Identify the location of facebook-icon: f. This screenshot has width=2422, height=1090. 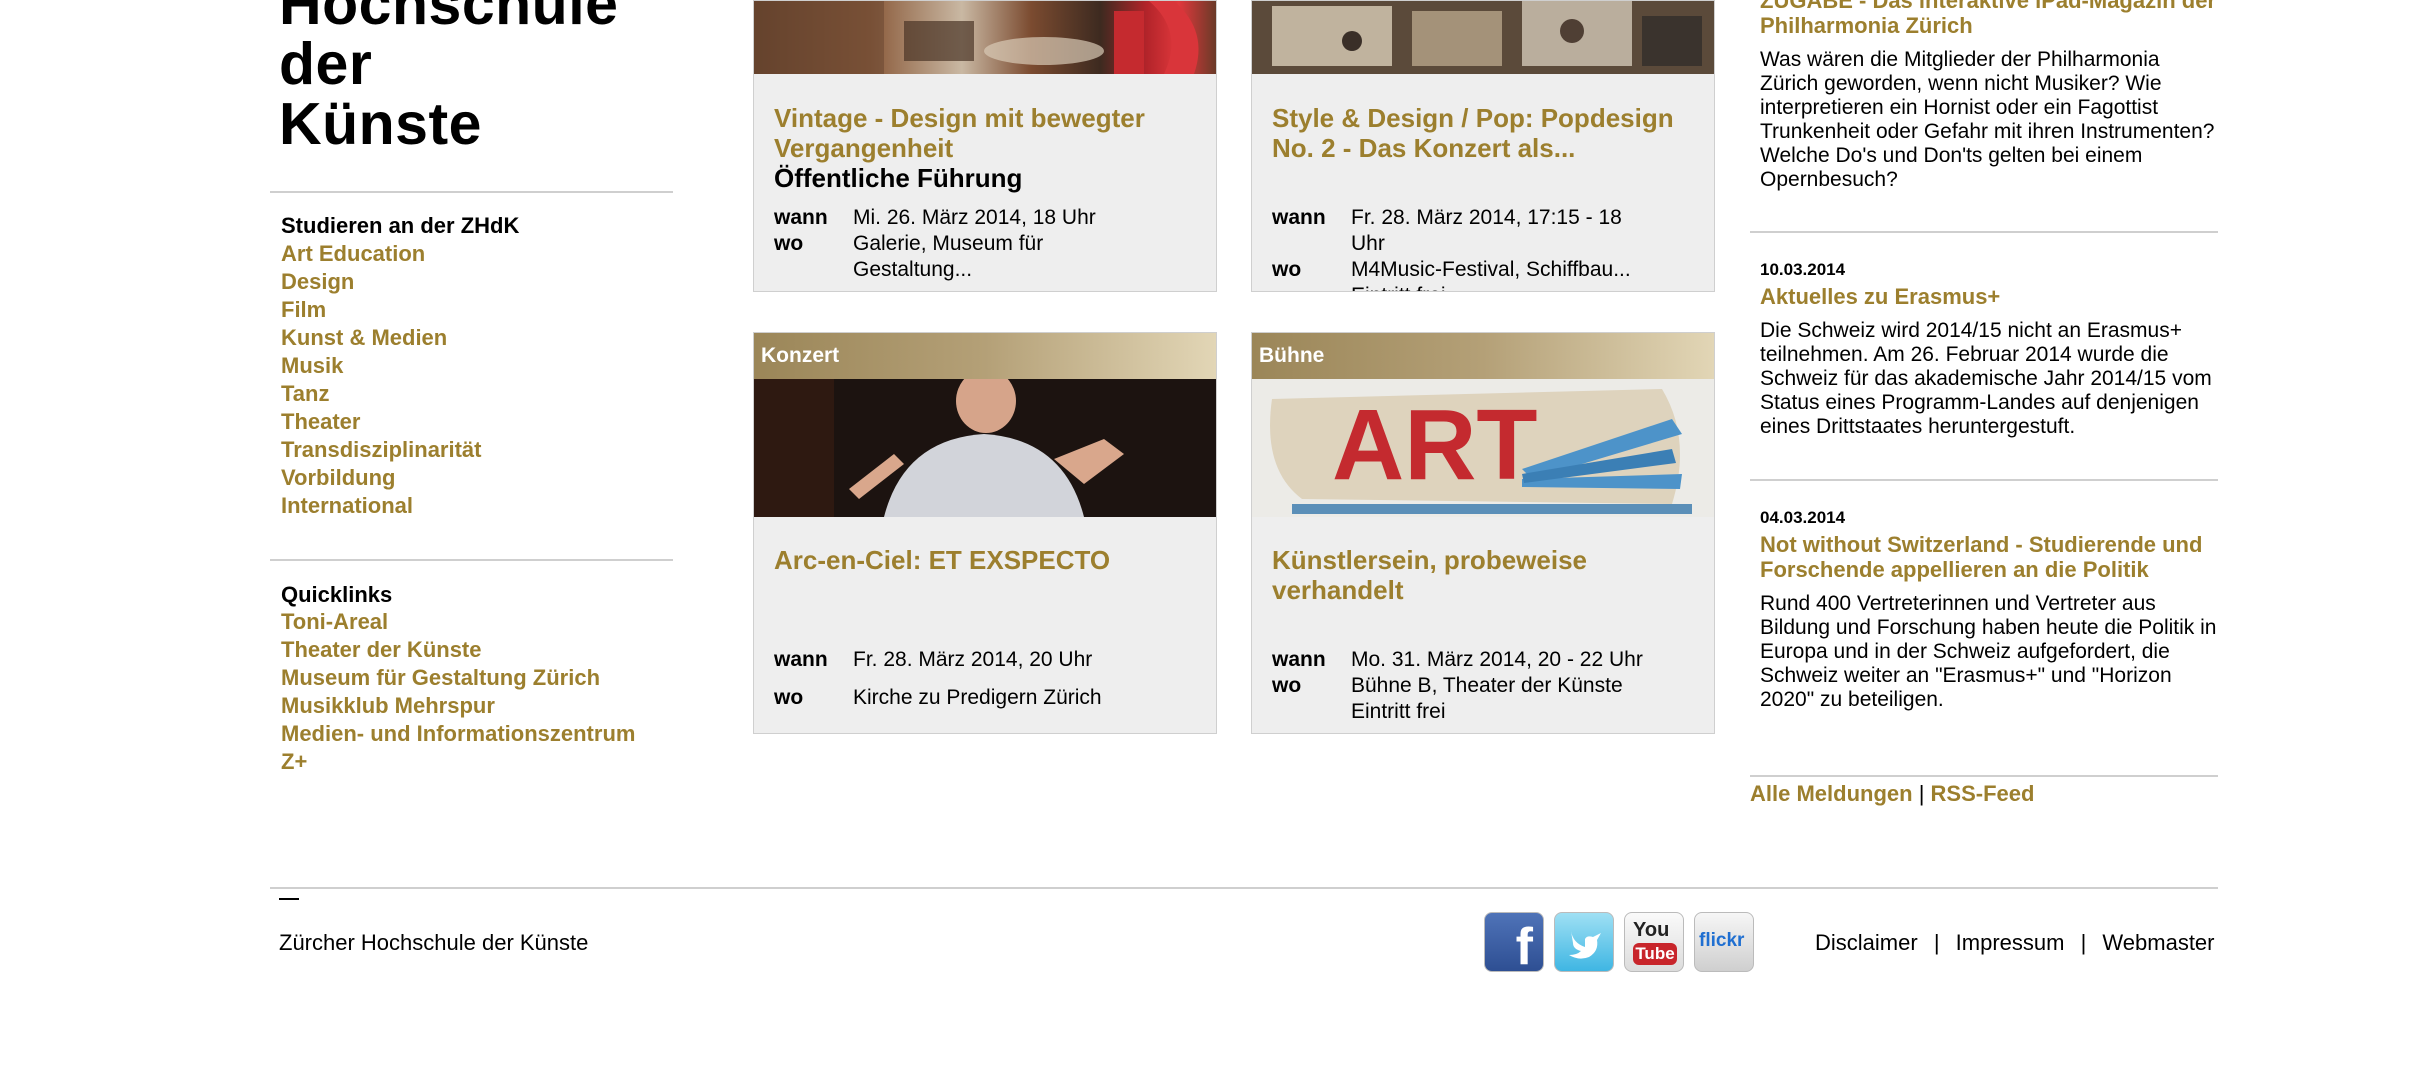
(1514, 942).